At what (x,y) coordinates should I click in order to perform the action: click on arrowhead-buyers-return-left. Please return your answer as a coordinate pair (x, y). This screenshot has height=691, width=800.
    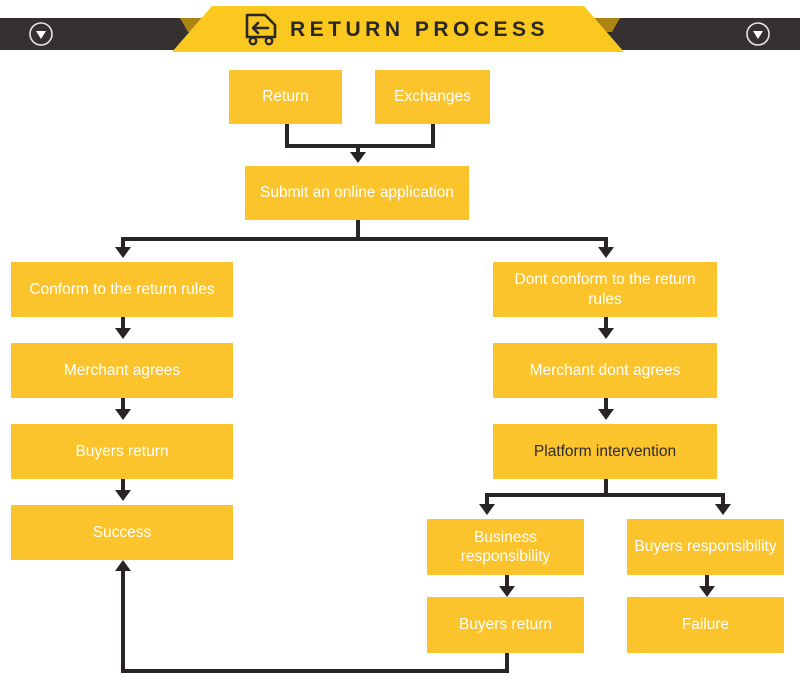
    Looking at the image, I should click on (123, 414).